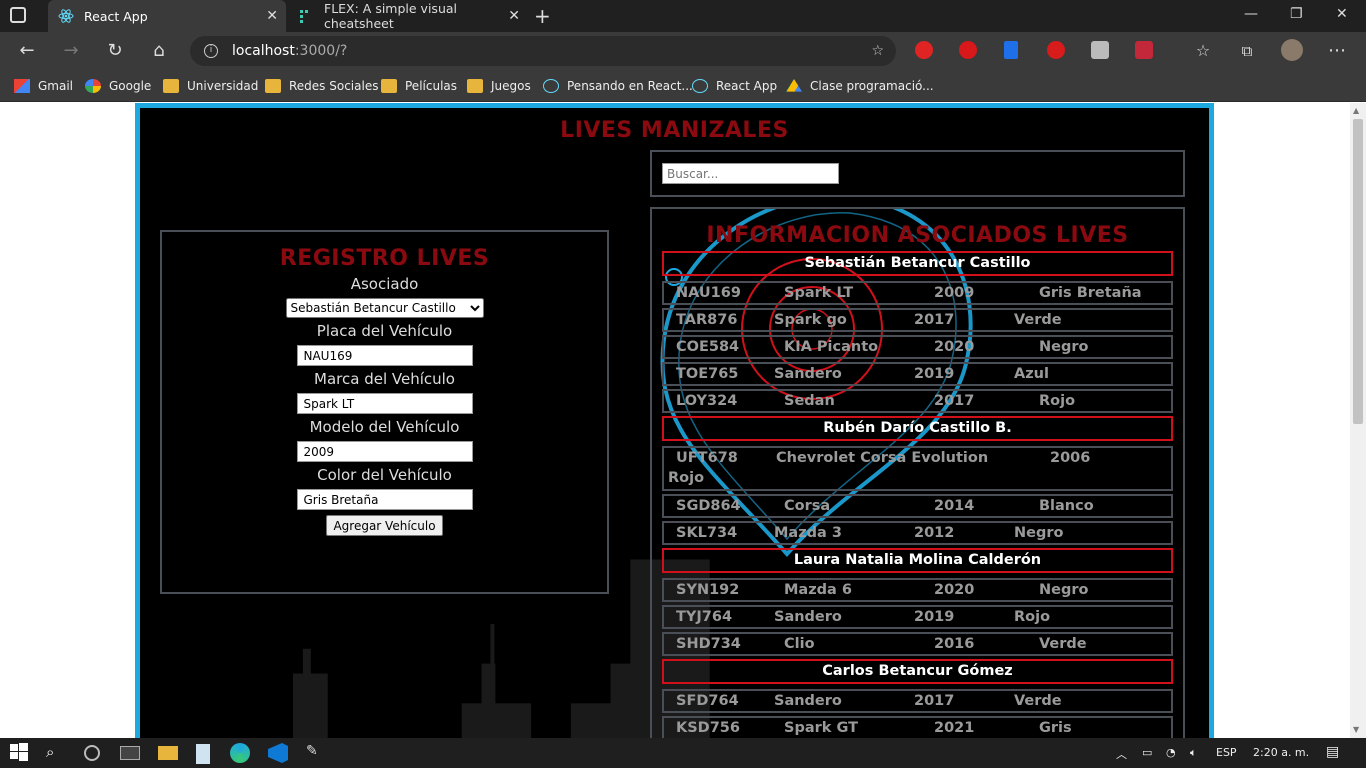 The height and width of the screenshot is (768, 1366). I want to click on notepad-icon, so click(203, 754).